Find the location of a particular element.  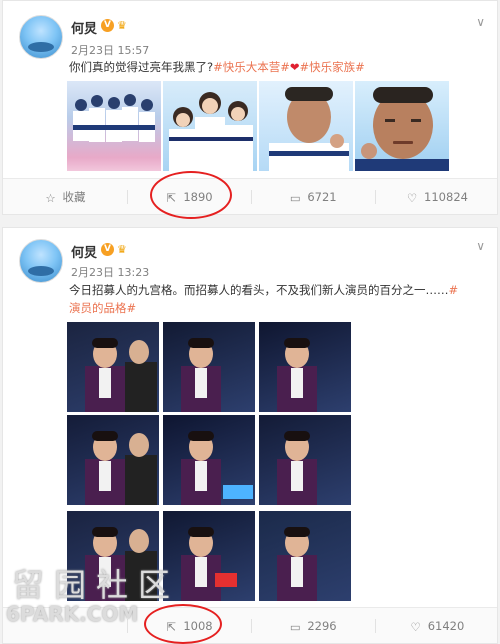

comment-count: 2296 is located at coordinates (322, 626).